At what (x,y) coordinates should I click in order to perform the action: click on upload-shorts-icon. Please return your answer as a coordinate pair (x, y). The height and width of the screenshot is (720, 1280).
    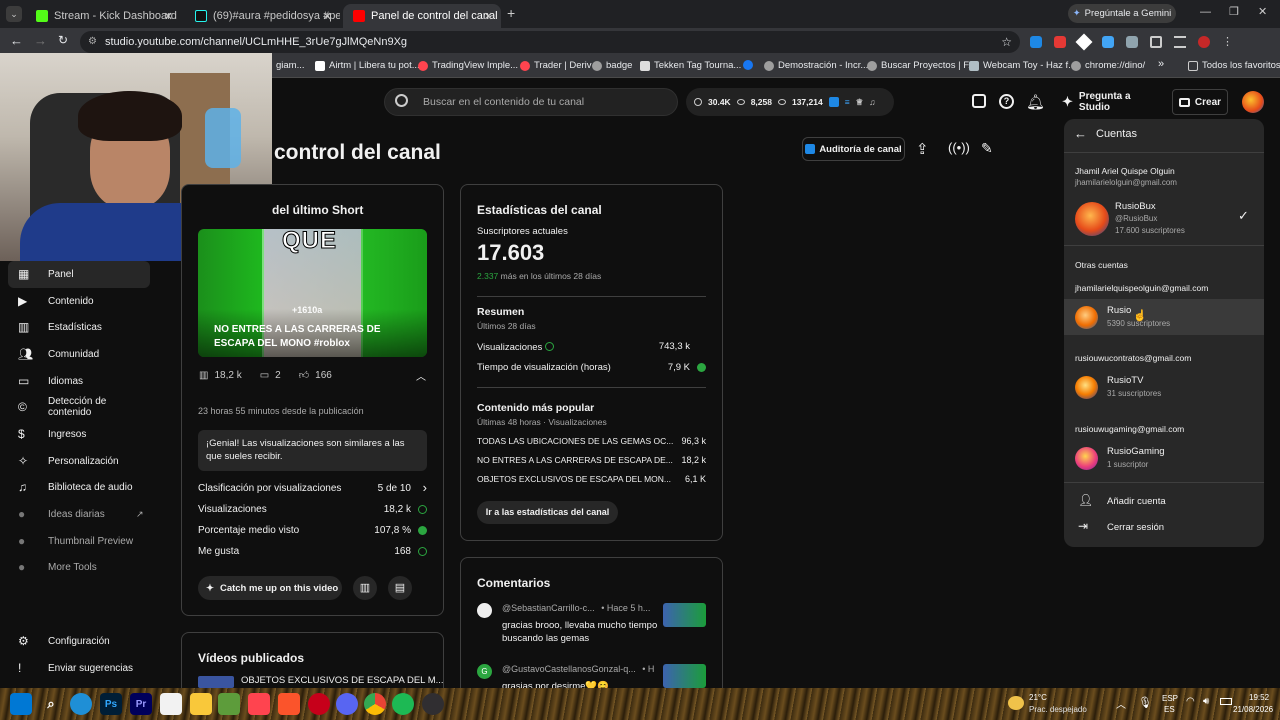
    Looking at the image, I should click on (979, 101).